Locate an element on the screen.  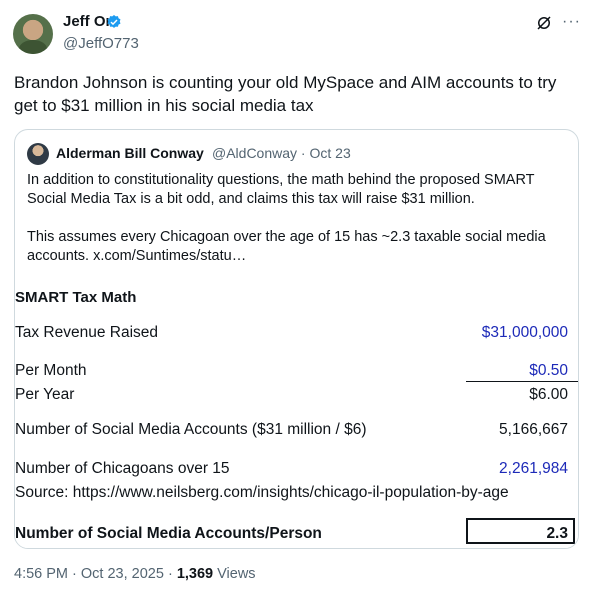
views-count: 1,369 is located at coordinates (195, 574).